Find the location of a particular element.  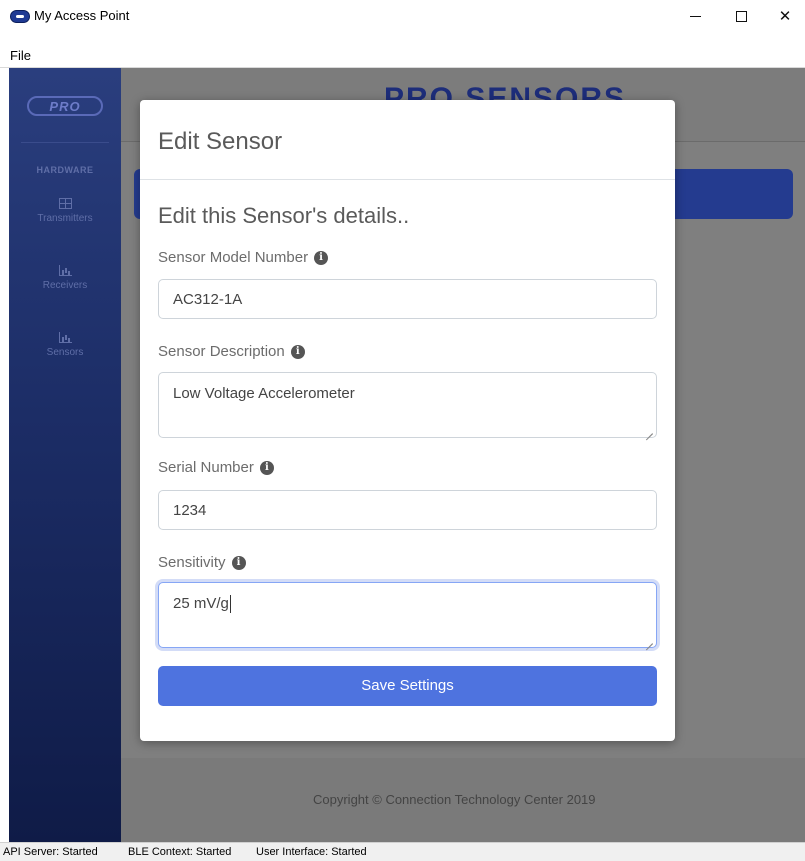

sidebar-item-label: Sensors is located at coordinates (65, 352).